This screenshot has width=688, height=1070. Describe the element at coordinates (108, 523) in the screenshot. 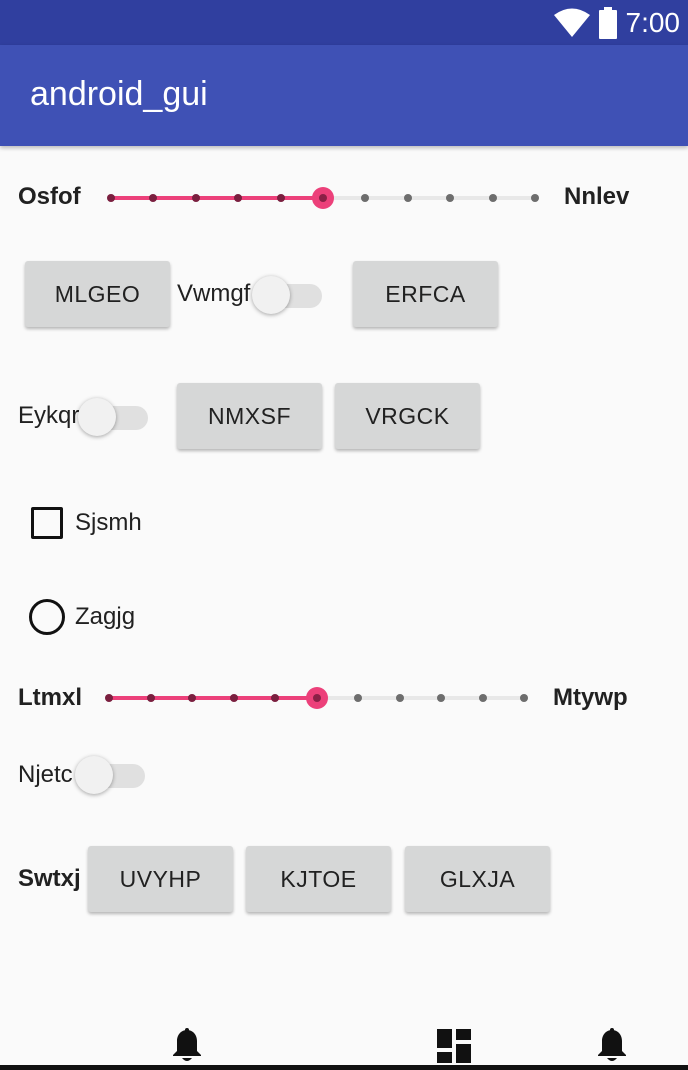

I see `sjsmh-checkbox-label: Sjsmh` at that location.